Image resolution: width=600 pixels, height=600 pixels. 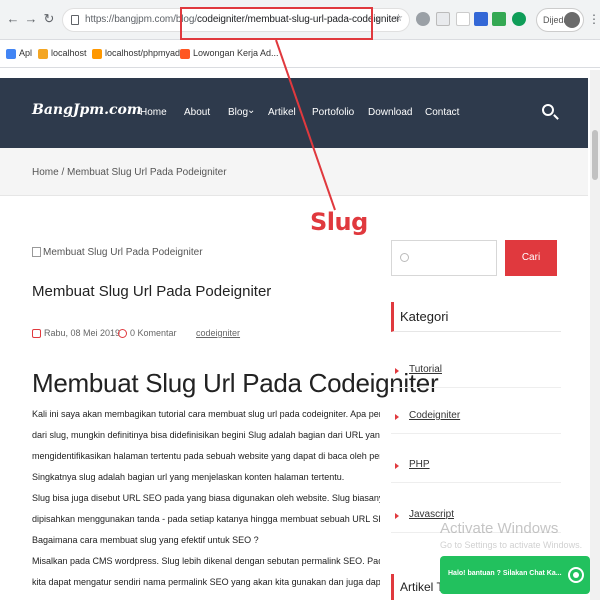 I want to click on slug-annotation-label: Slug, so click(x=339, y=222).